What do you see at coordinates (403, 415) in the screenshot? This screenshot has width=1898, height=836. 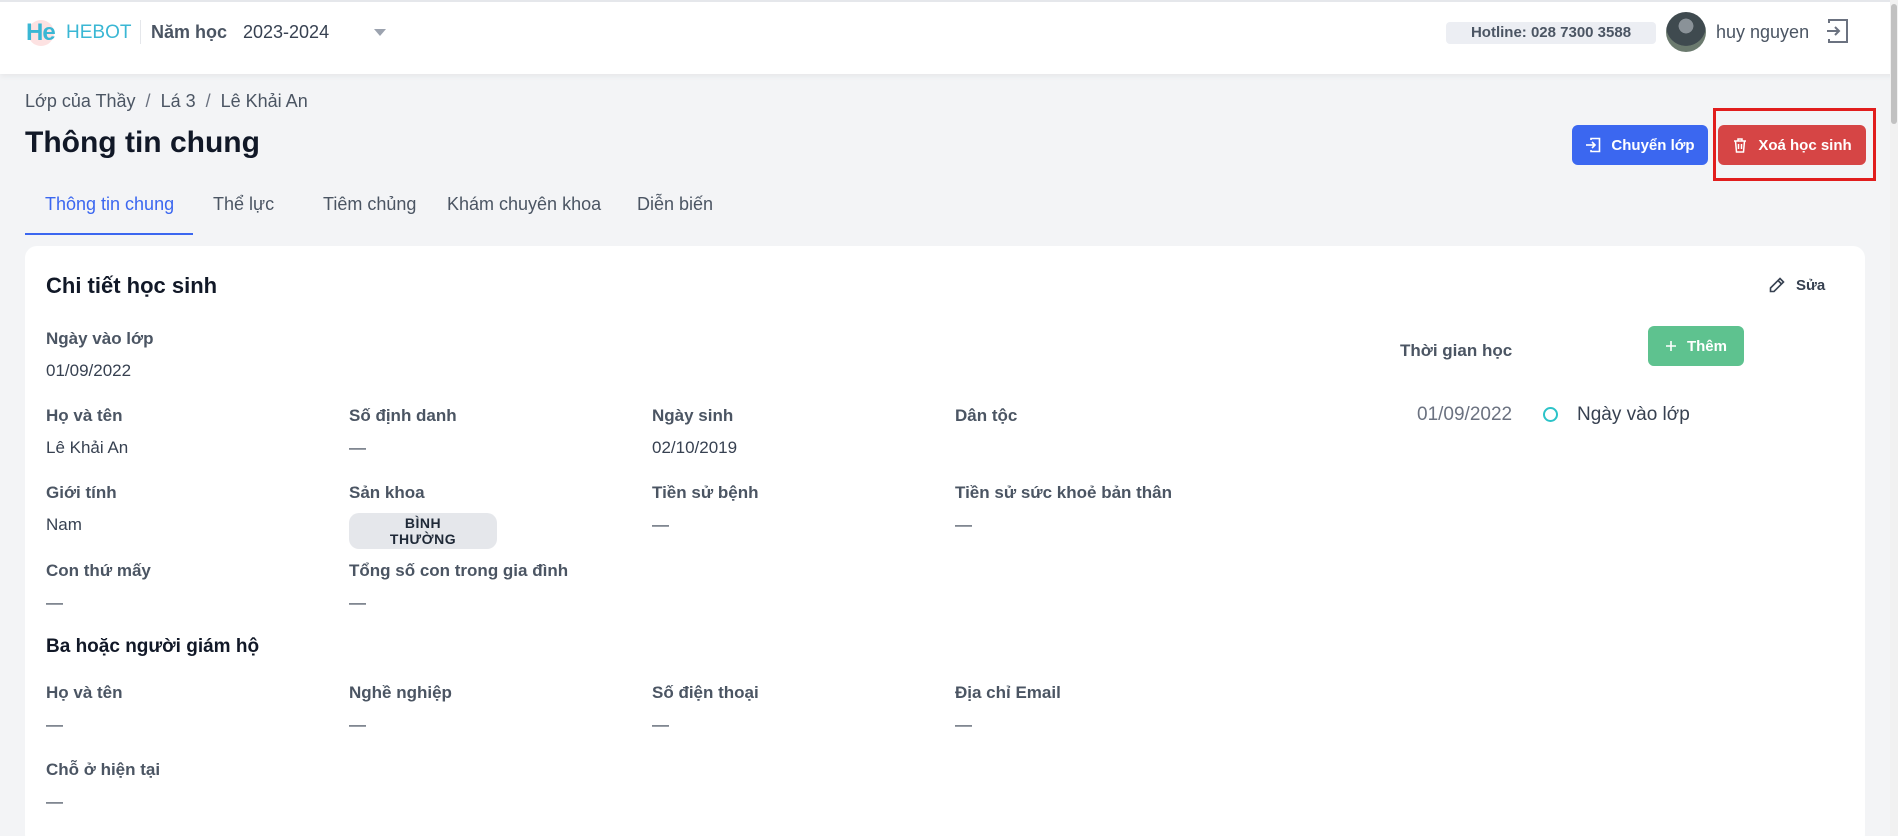 I see `field-label: Số định danh` at bounding box center [403, 415].